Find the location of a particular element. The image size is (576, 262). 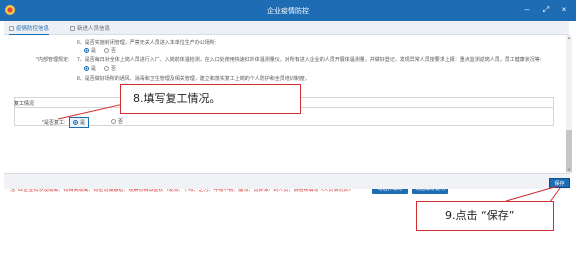

window-titlebar: 企业疫情防控 – ⤢ × is located at coordinates (288, 10).